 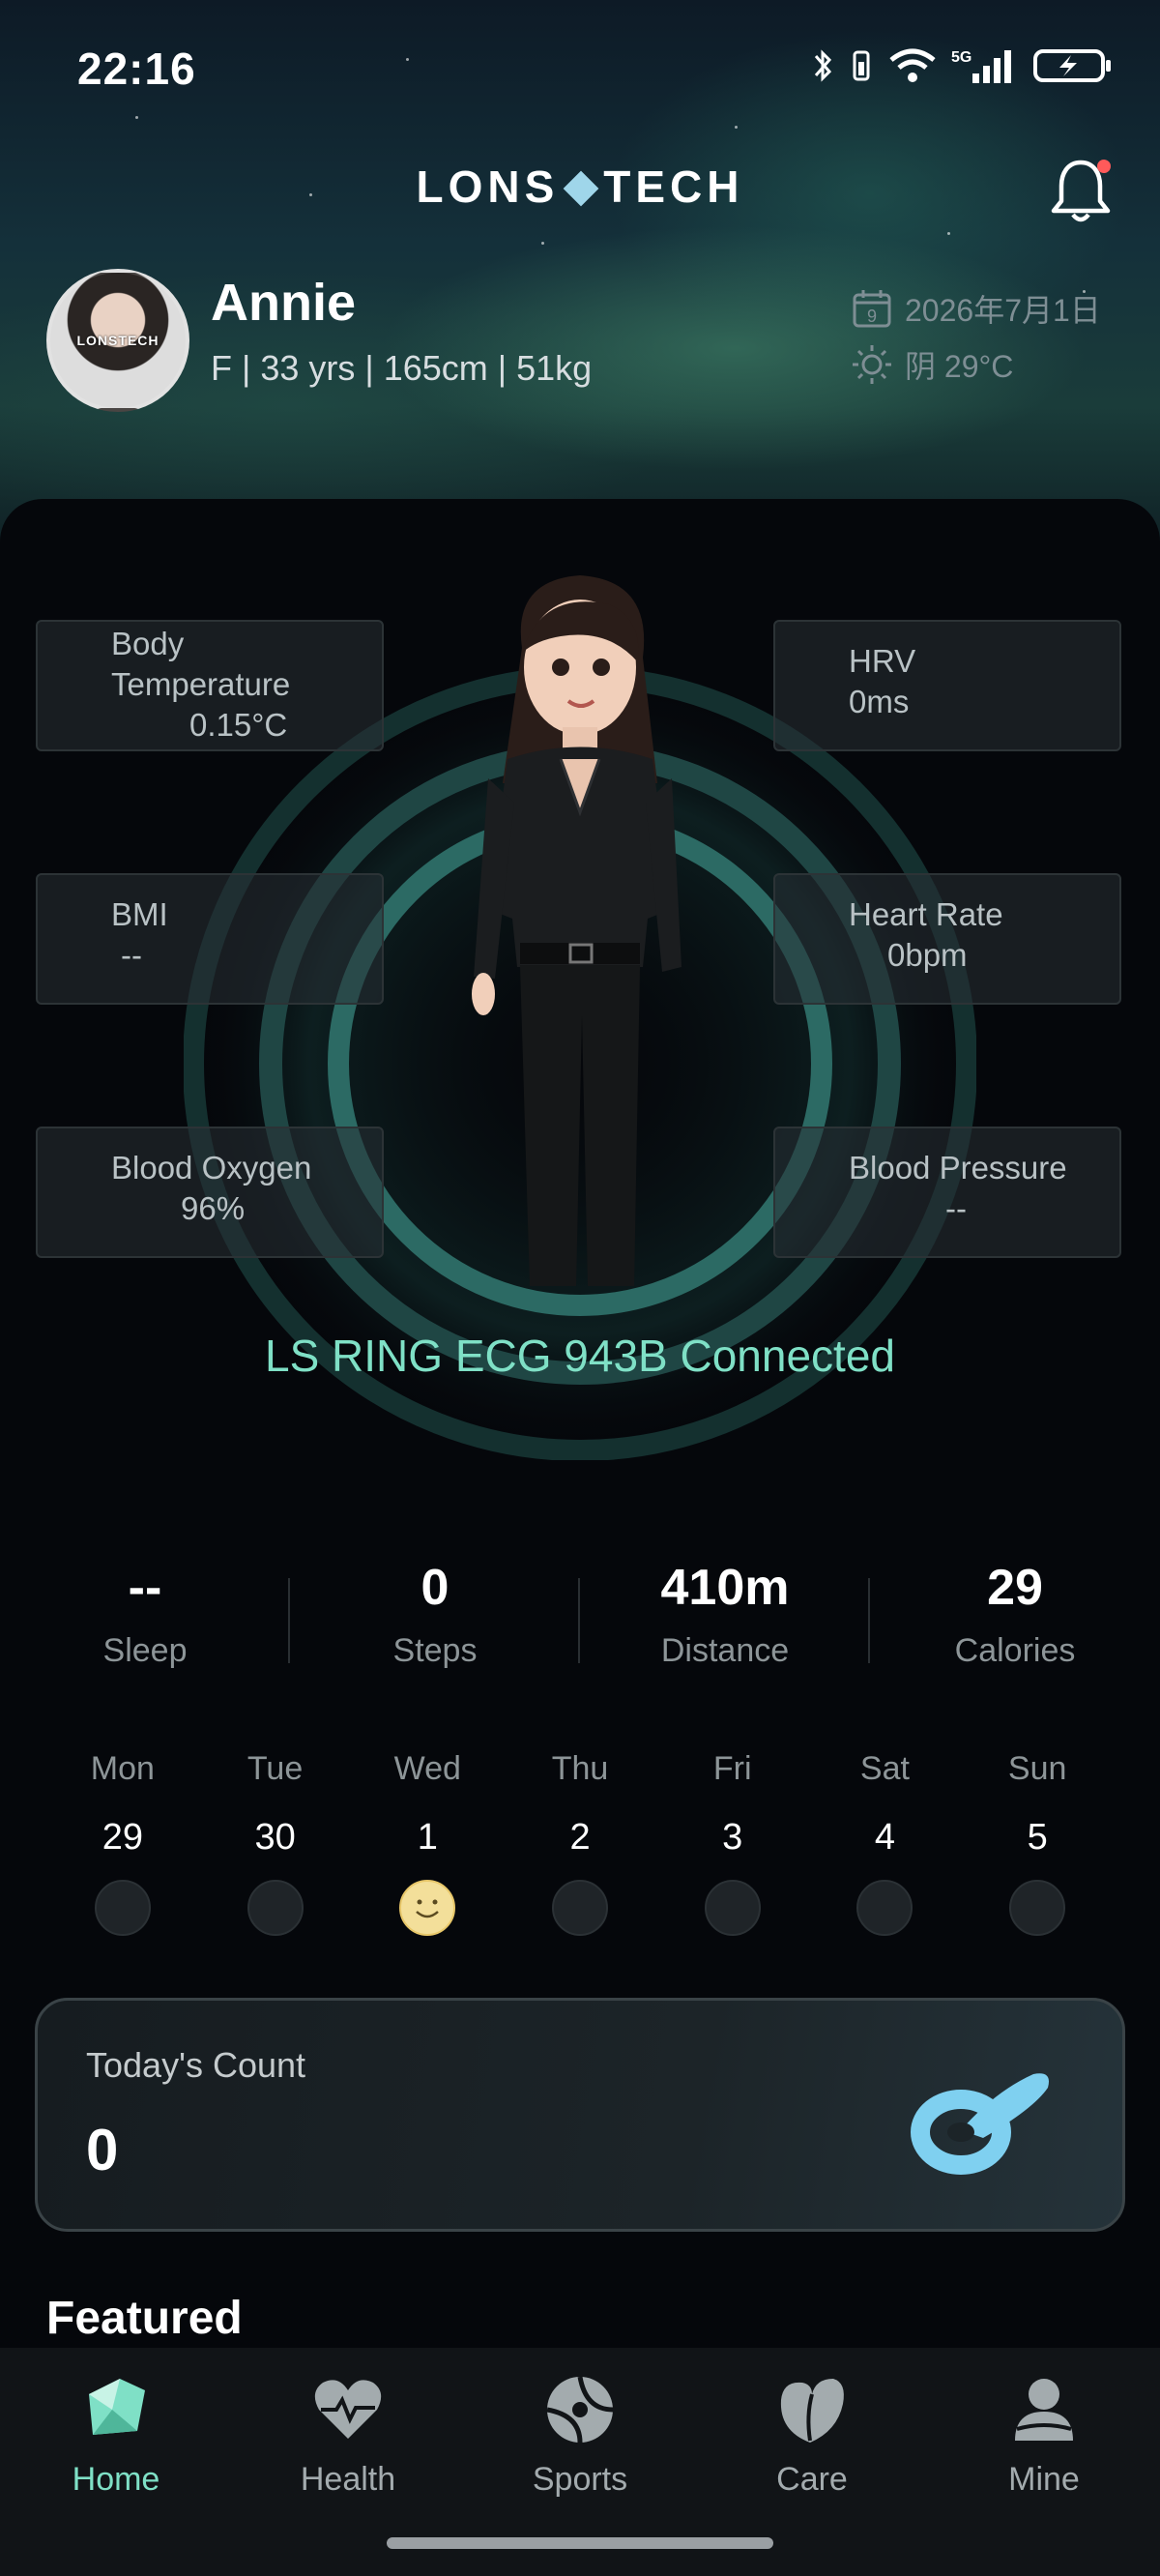 What do you see at coordinates (577, 930) in the screenshot?
I see `character-avatar-figure` at bounding box center [577, 930].